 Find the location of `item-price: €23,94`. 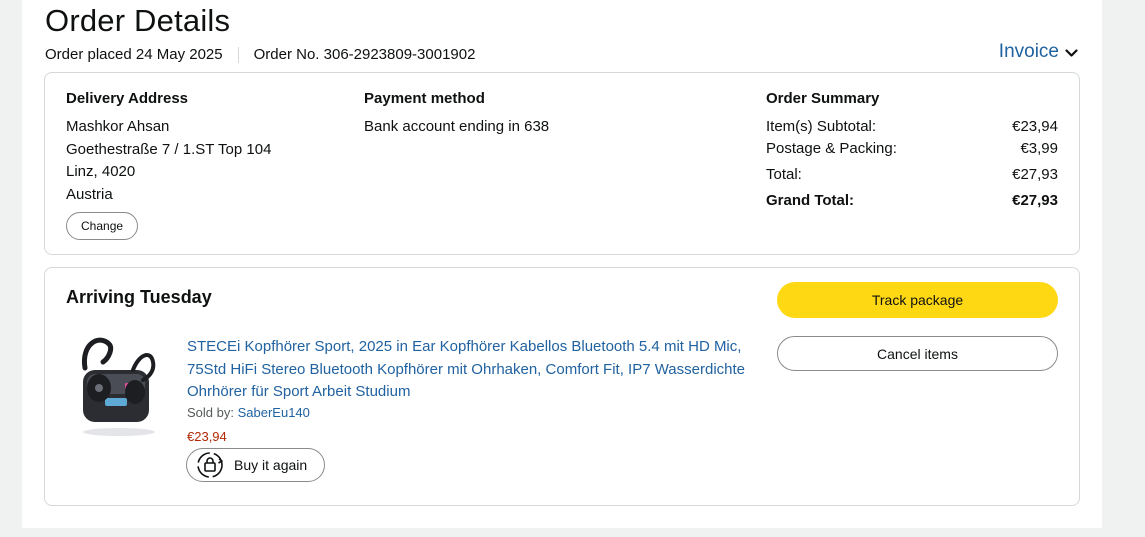

item-price: €23,94 is located at coordinates (207, 436).